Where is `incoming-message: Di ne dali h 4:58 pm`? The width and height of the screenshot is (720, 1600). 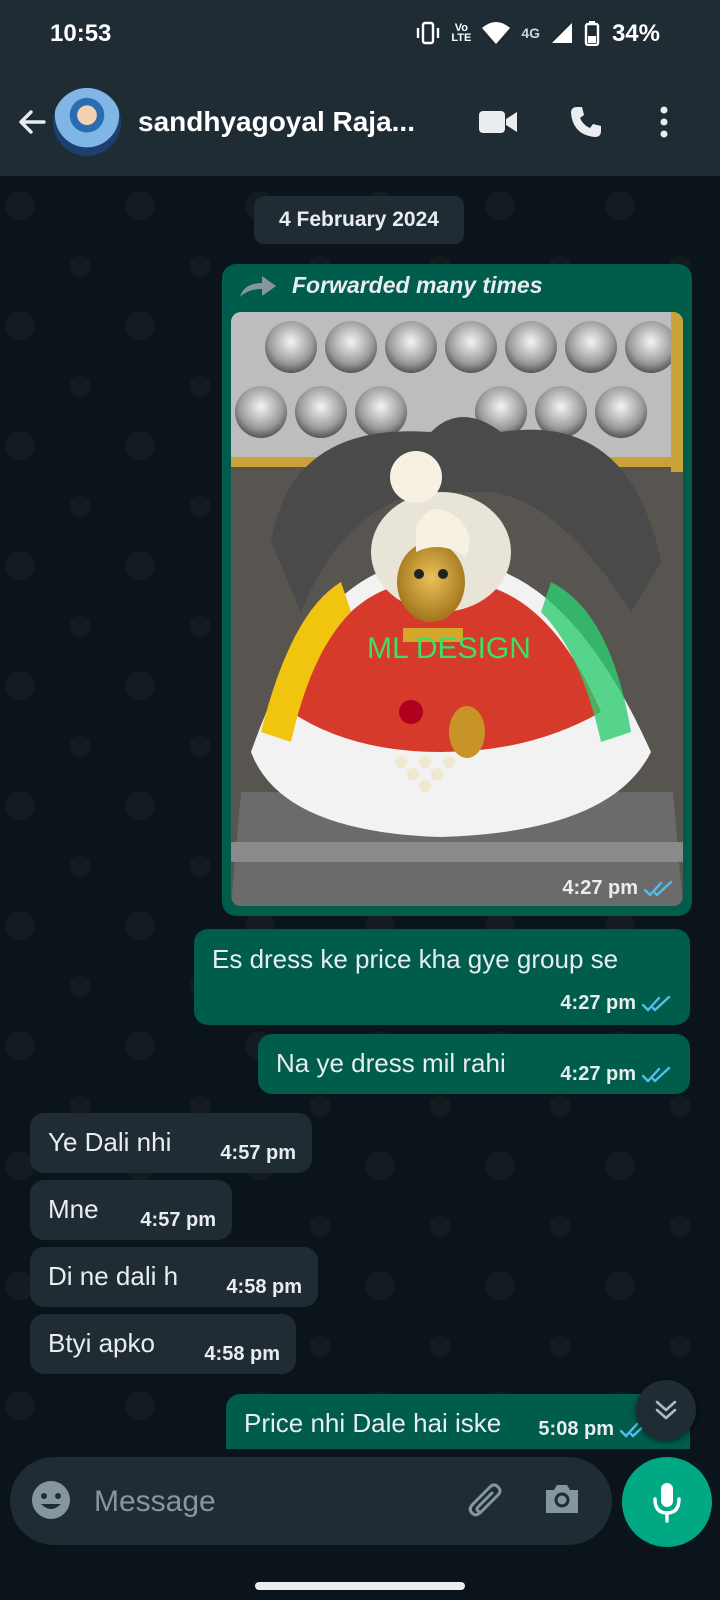
incoming-message: Di ne dali h 4:58 pm is located at coordinates (174, 1277).